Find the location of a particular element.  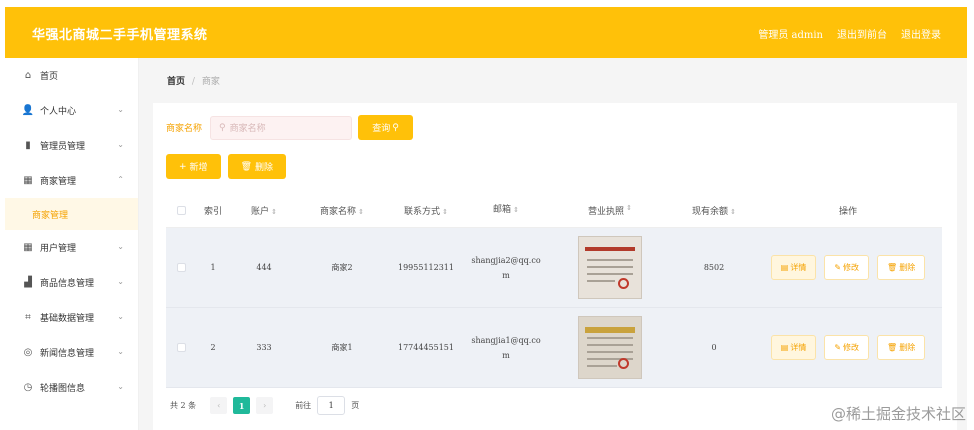

sidebar-item-label: 新闻信息管理 is located at coordinates (67, 354).